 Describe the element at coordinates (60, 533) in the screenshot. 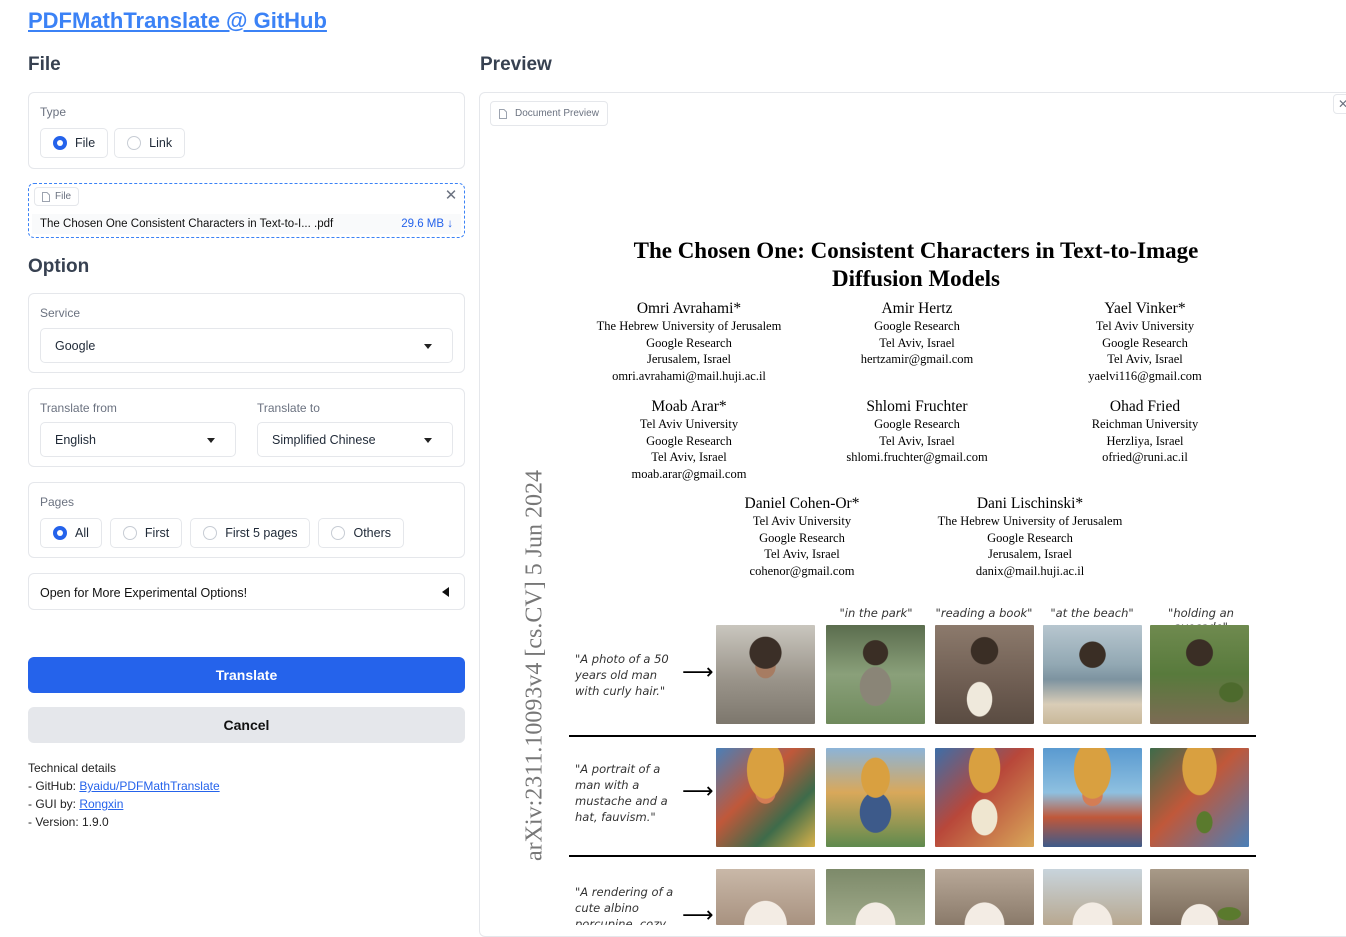

I see `radio-checked-icon` at that location.